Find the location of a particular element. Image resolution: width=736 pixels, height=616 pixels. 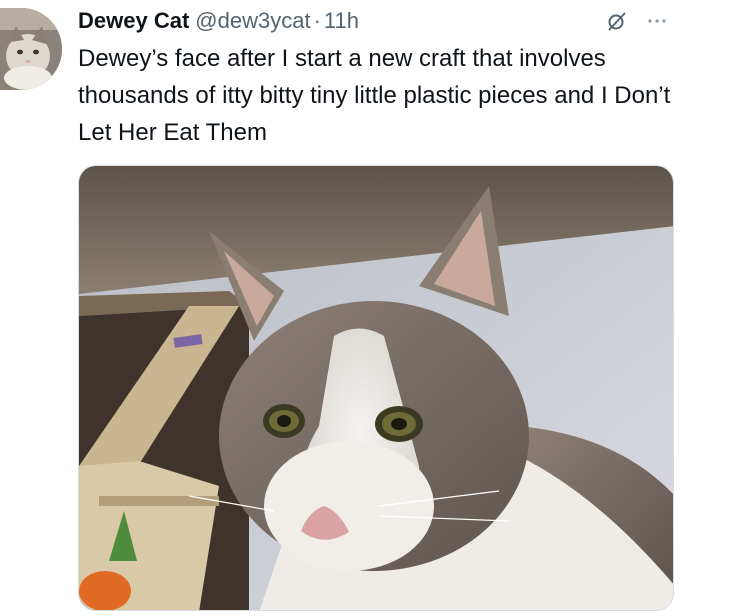

more-dots-icon is located at coordinates (657, 21).